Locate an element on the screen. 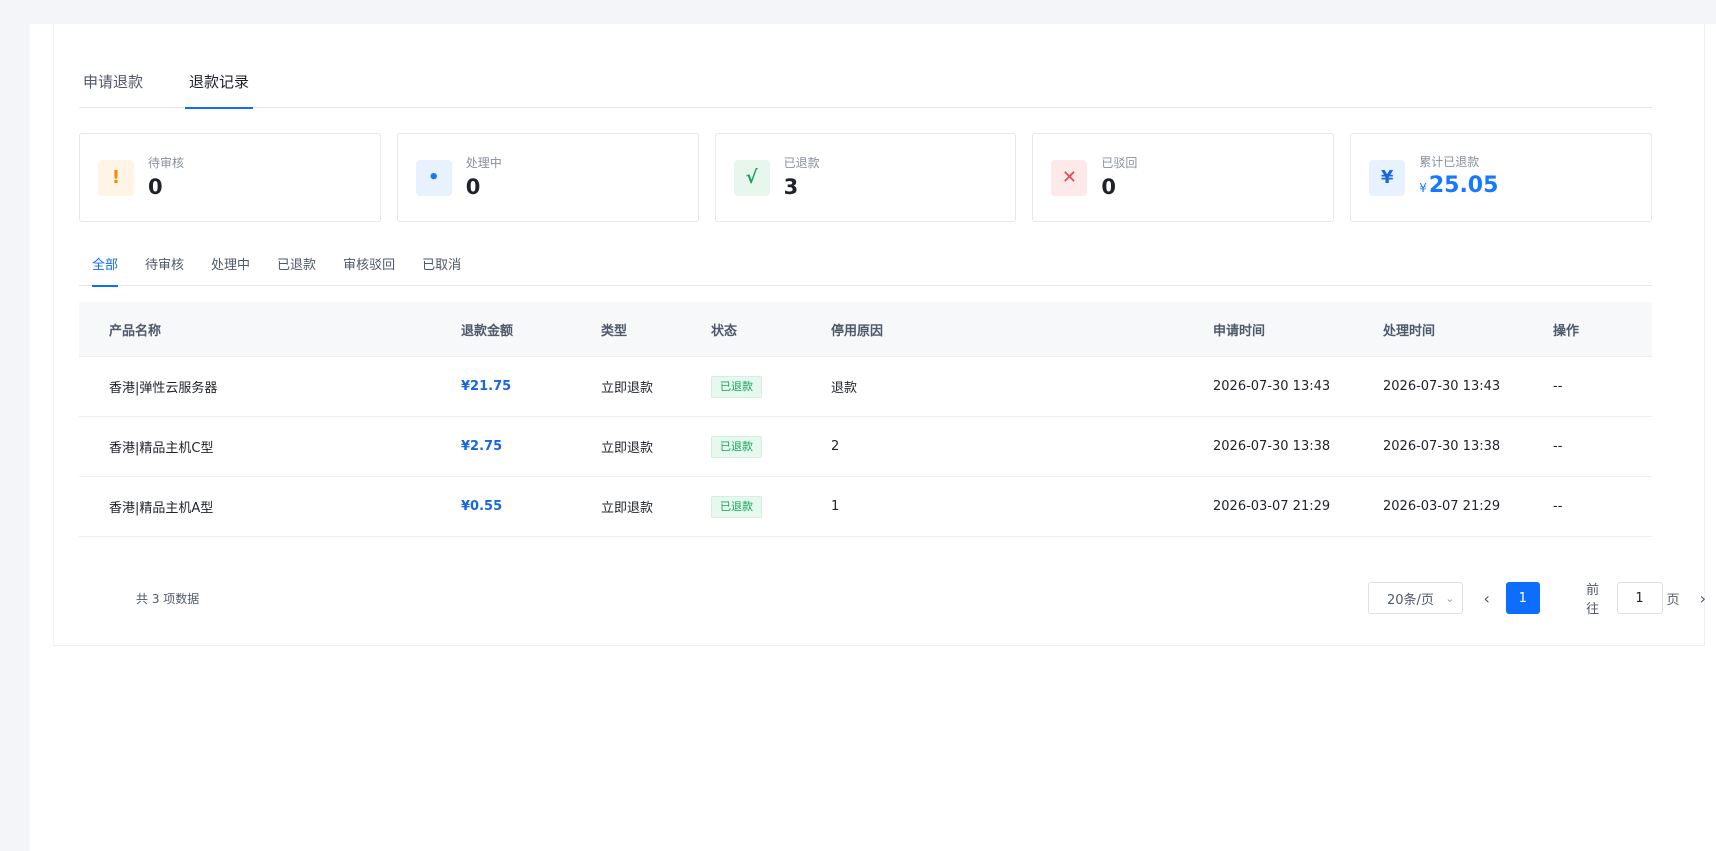  stat-card-pending: ! 待审核 0 is located at coordinates (230, 177).